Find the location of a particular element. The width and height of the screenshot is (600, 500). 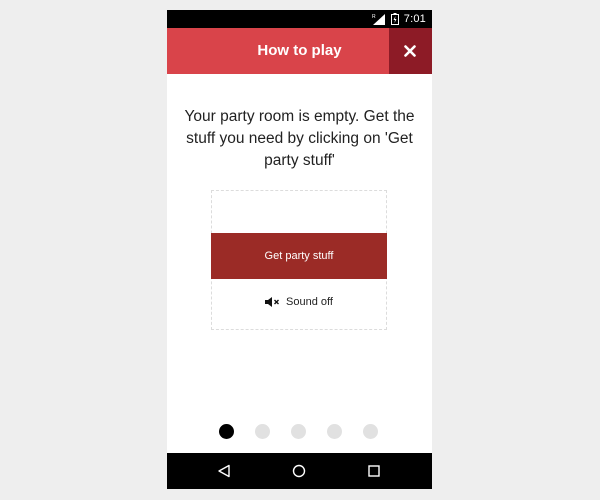

status-time: 7:01 is located at coordinates (414, 19).